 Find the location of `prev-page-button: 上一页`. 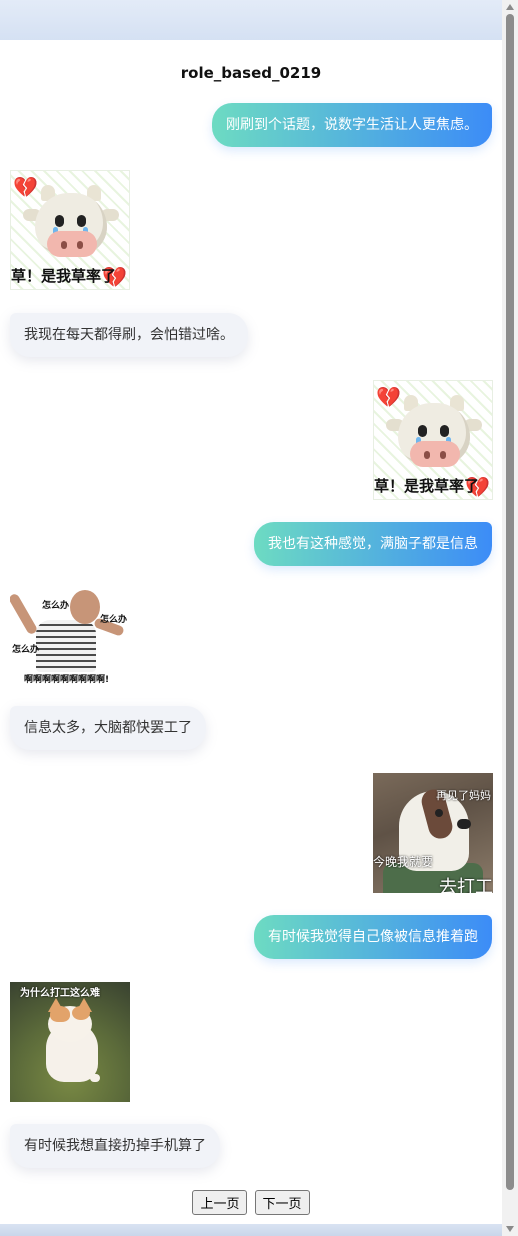

prev-page-button: 上一页 is located at coordinates (220, 1202).